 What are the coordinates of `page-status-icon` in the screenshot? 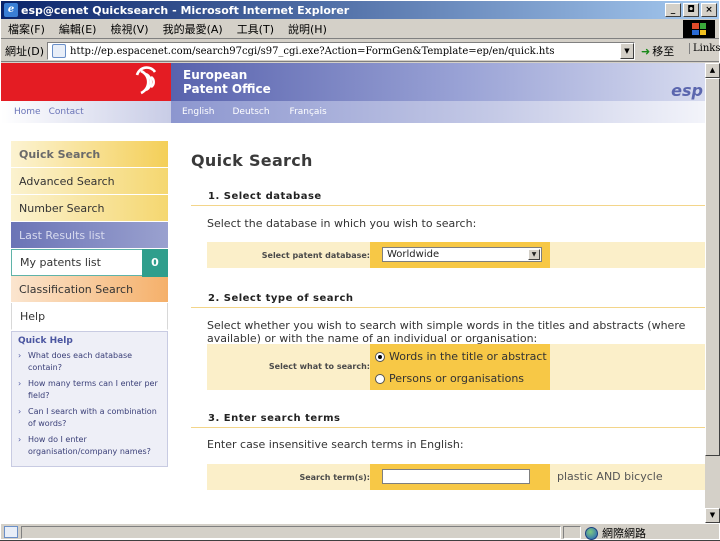 It's located at (11, 532).